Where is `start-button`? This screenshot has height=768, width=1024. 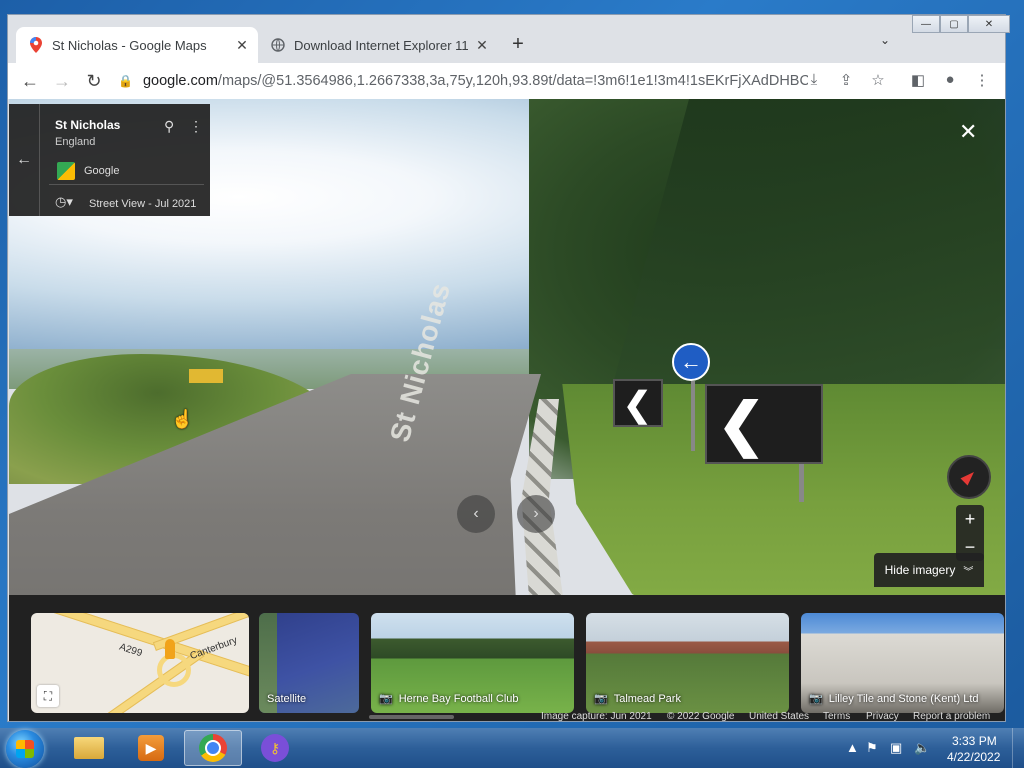
start-button is located at coordinates (25, 749).